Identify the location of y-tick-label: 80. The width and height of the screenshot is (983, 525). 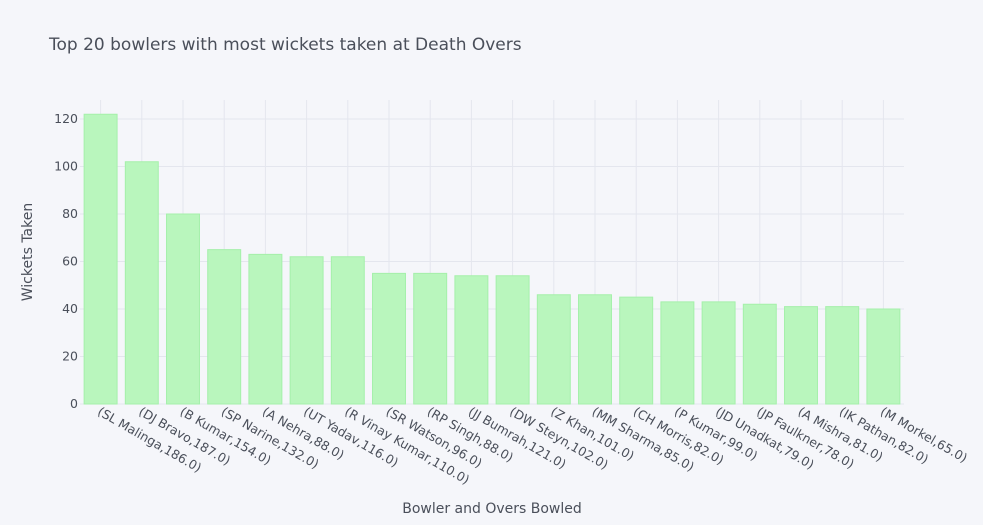
(70, 213).